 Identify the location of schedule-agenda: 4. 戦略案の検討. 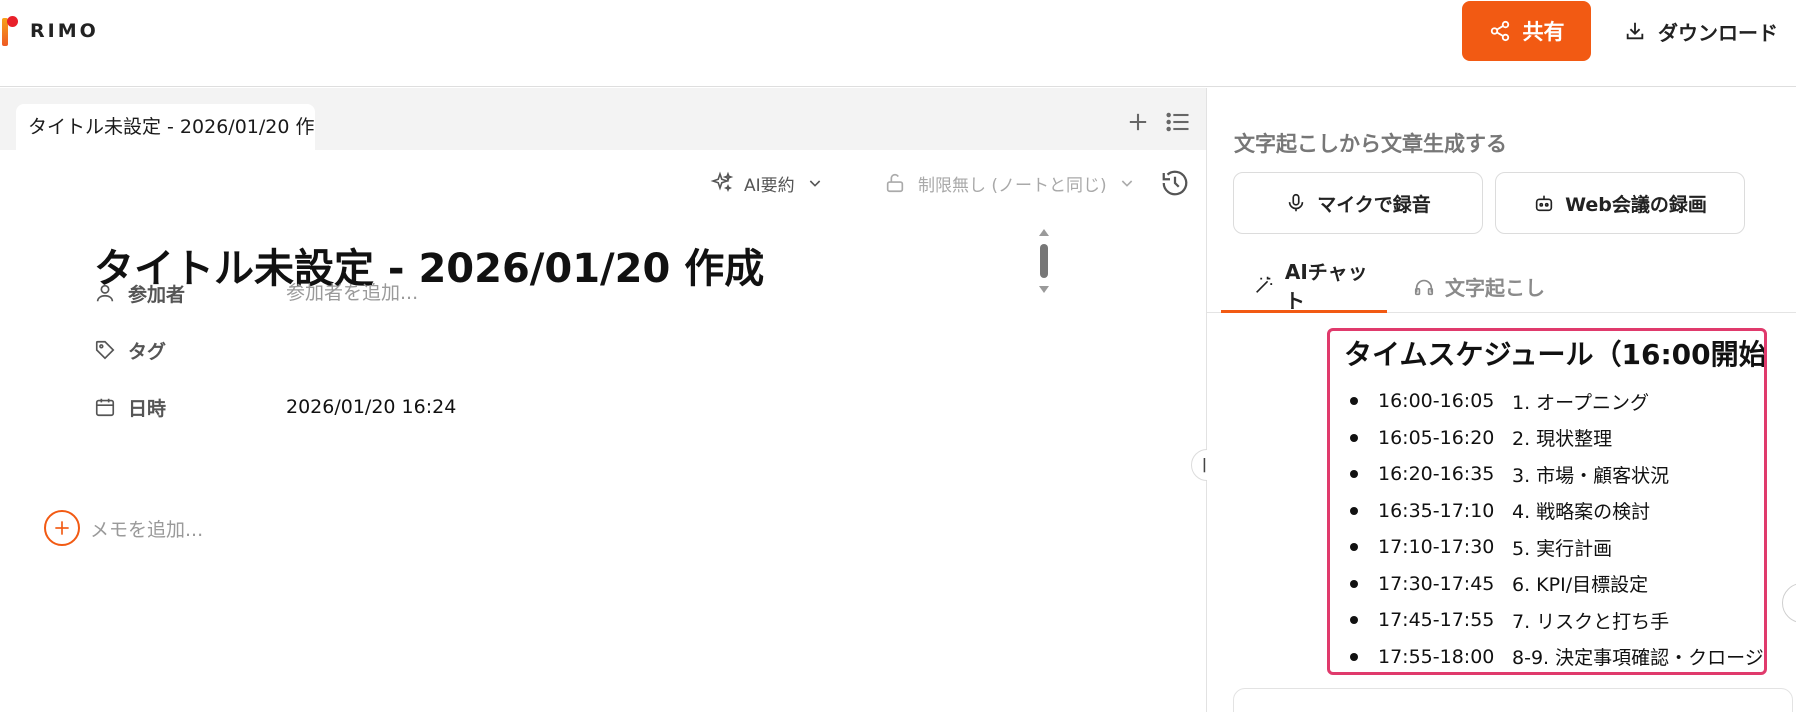
(1581, 512).